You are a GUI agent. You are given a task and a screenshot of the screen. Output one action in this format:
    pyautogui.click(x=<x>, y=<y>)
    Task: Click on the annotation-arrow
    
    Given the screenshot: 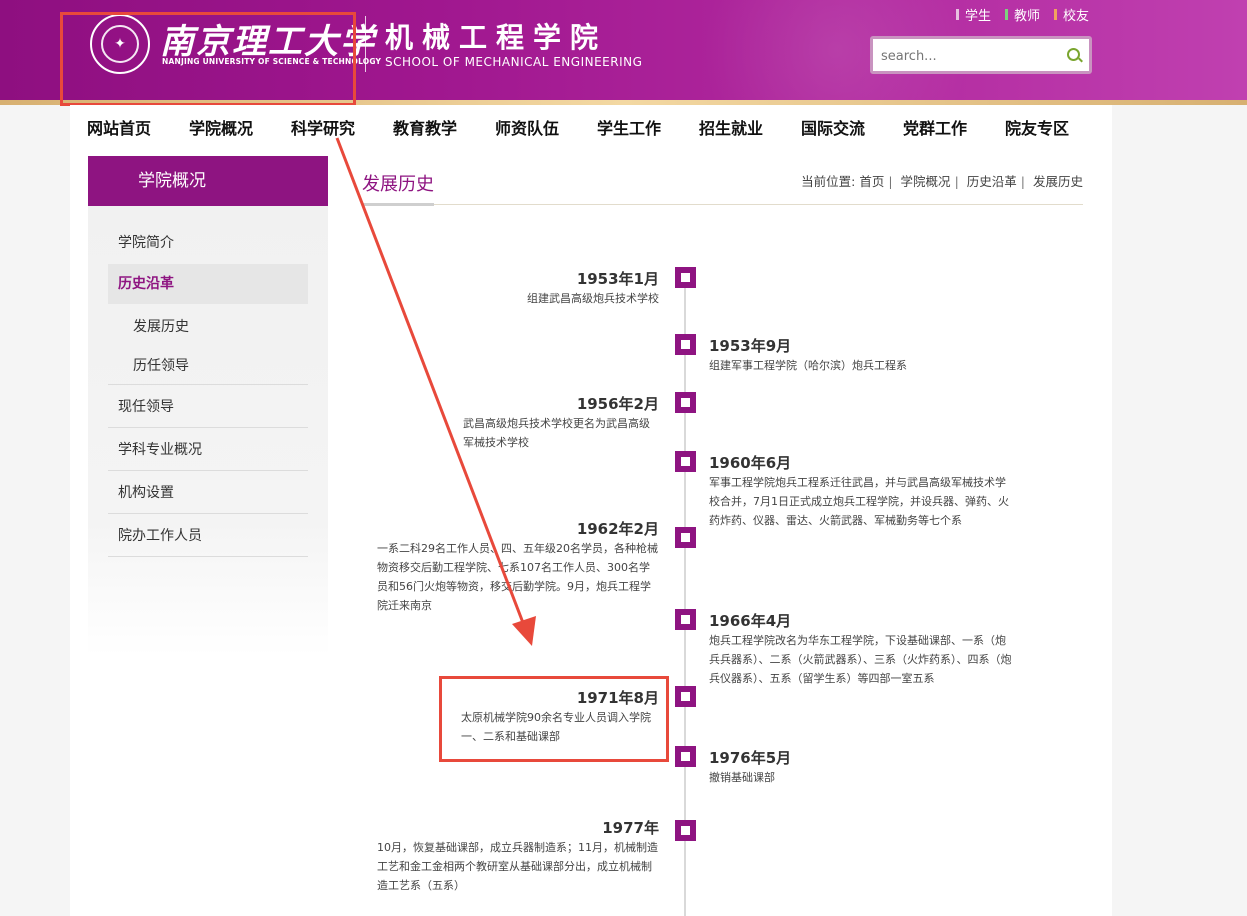 What is the action you would take?
    pyautogui.click(x=435, y=391)
    